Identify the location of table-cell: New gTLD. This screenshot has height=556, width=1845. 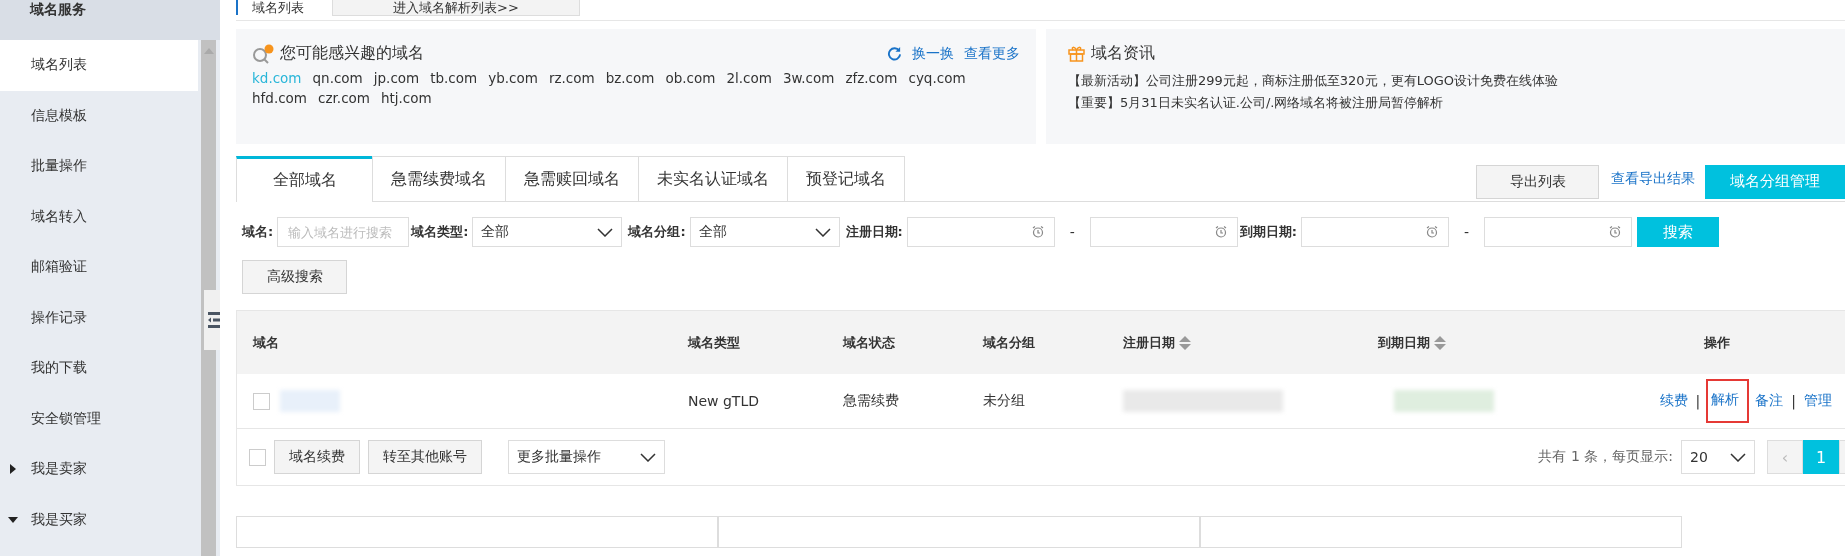
(723, 401).